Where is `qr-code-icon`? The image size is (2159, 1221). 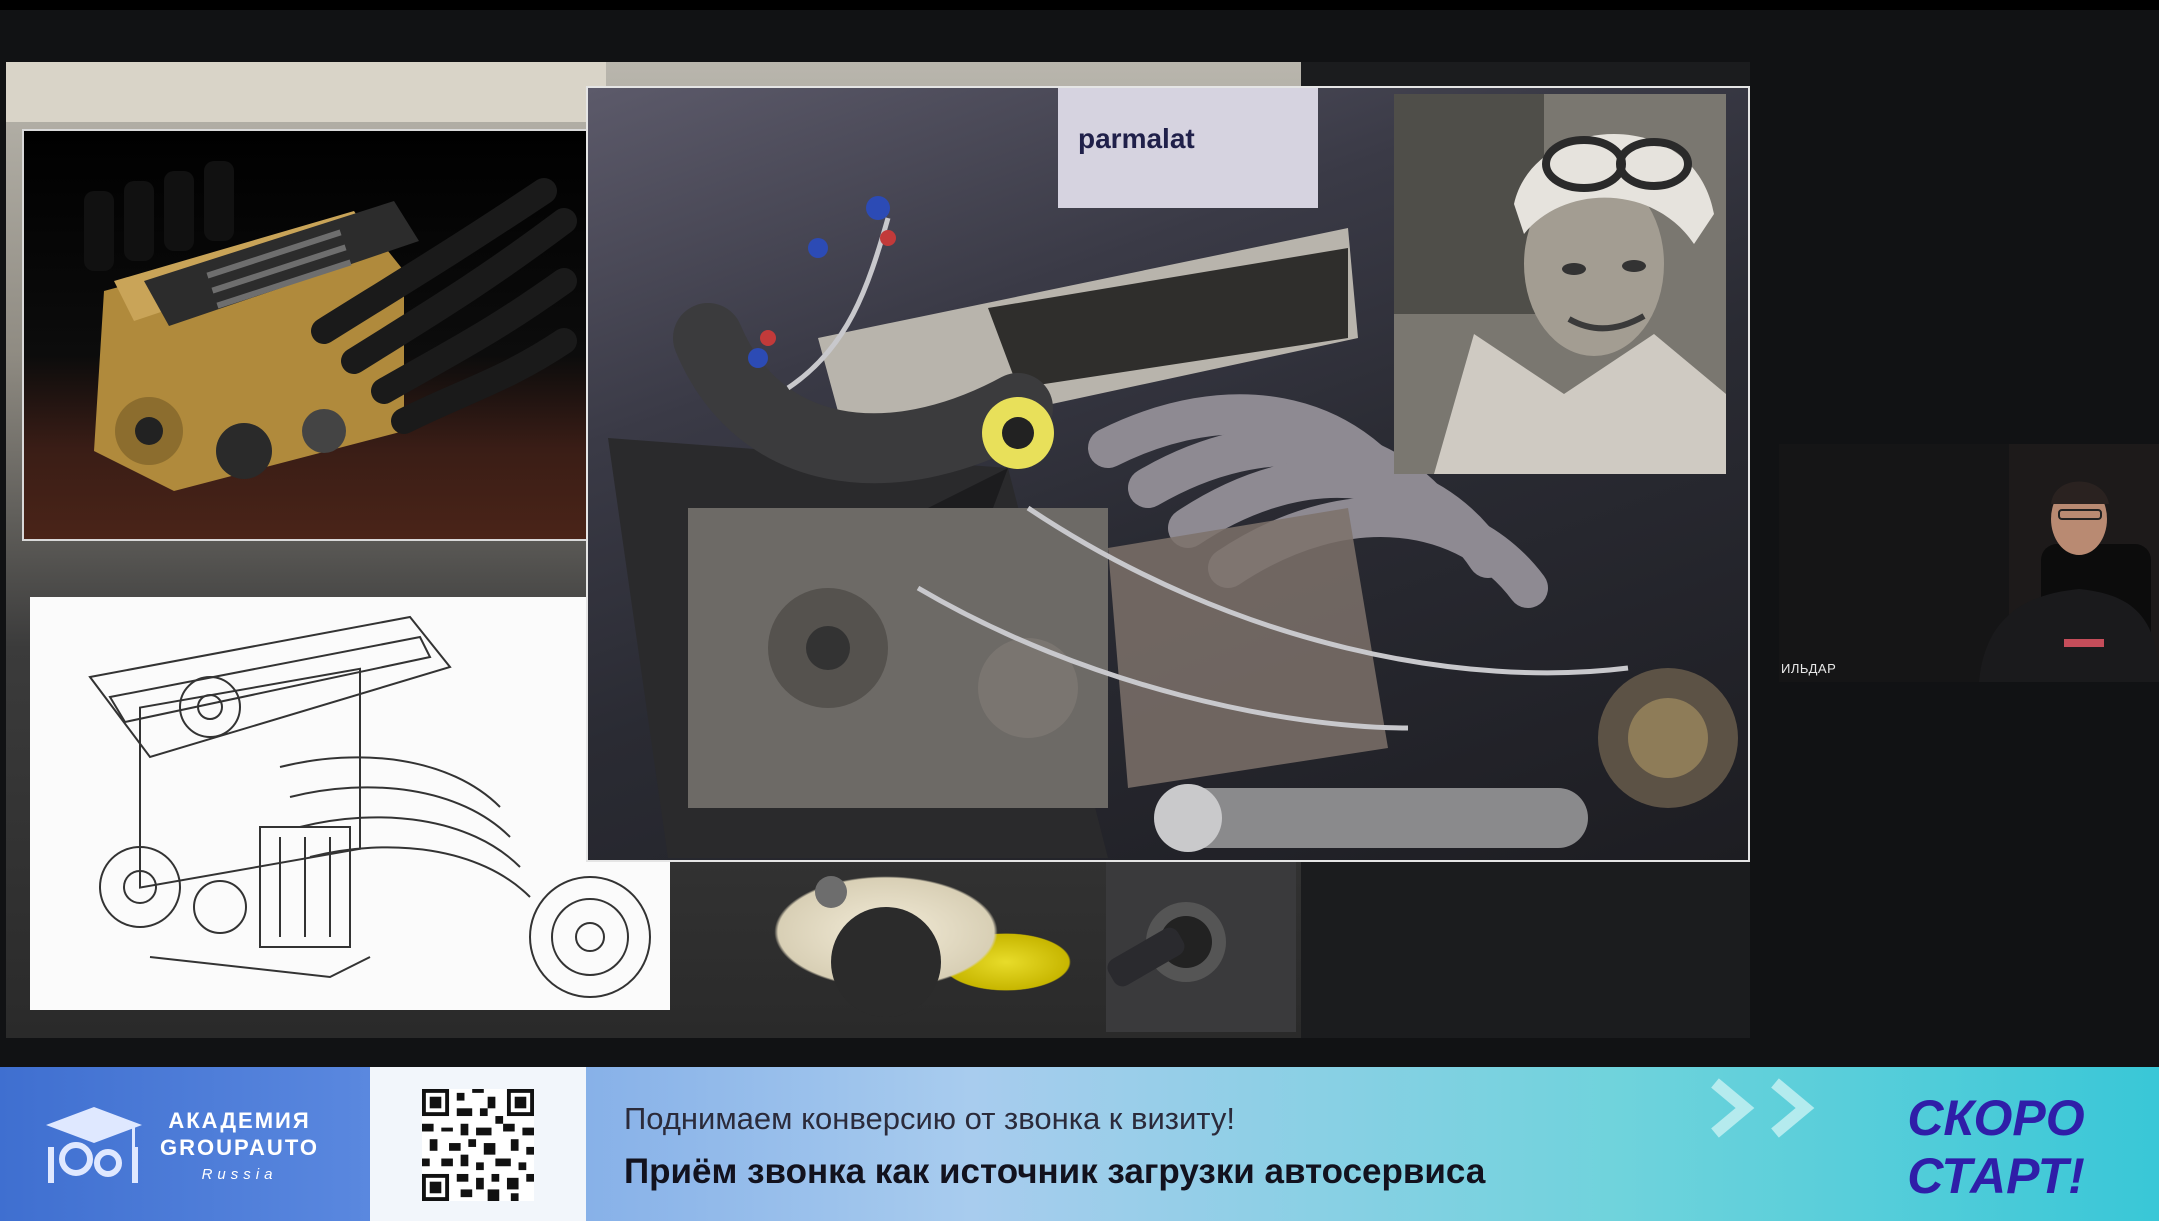 qr-code-icon is located at coordinates (478, 1145).